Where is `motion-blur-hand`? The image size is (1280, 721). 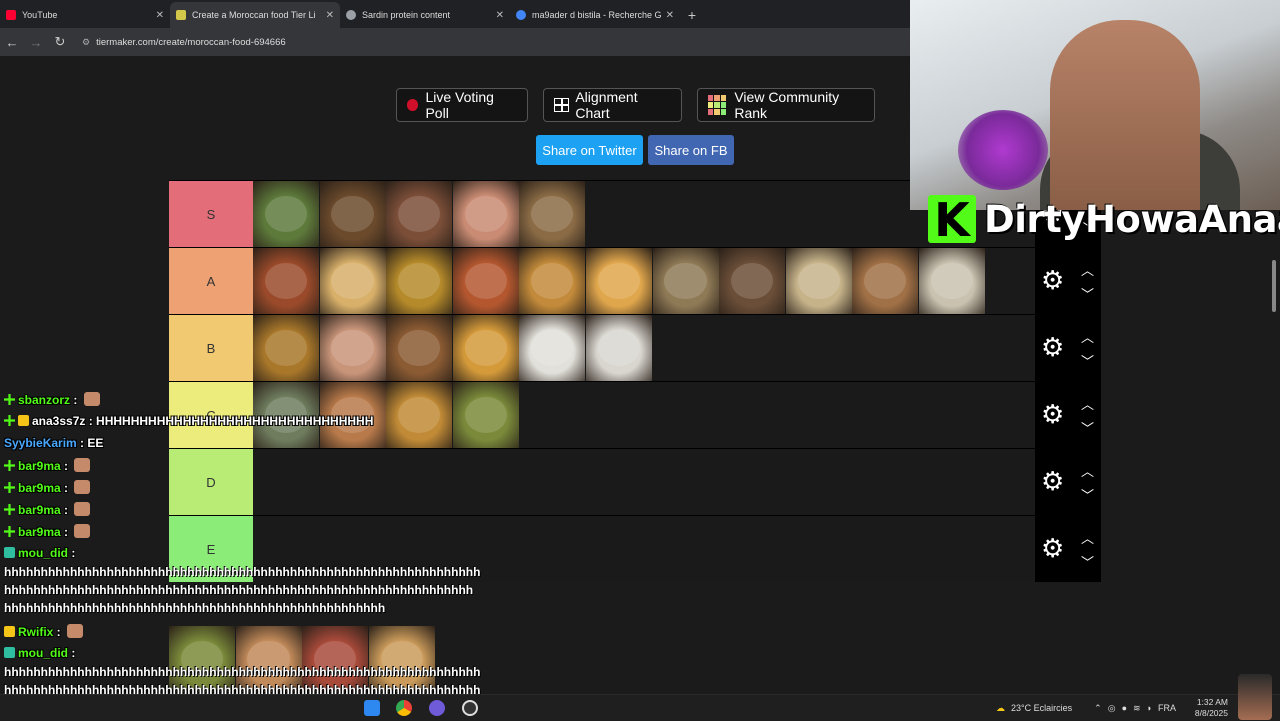
motion-blur-hand is located at coordinates (1003, 150).